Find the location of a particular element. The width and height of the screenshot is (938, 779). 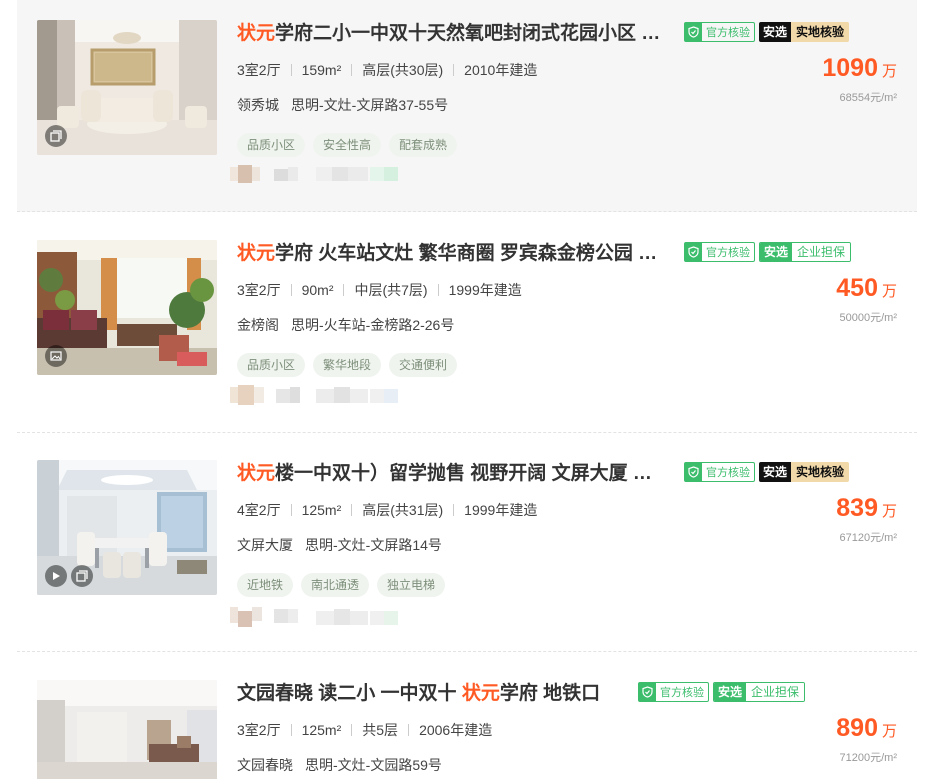

district-address: 思明-火车站-金榜路2-26号 is located at coordinates (373, 325).